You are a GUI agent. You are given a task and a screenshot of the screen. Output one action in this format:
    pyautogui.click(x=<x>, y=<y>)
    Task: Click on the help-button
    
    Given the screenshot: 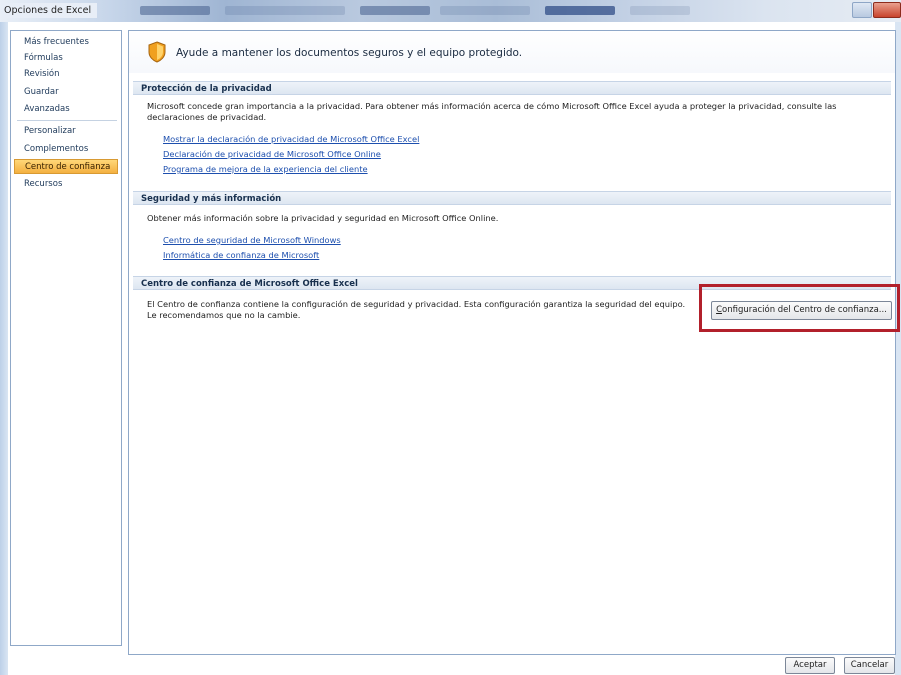 What is the action you would take?
    pyautogui.click(x=862, y=10)
    